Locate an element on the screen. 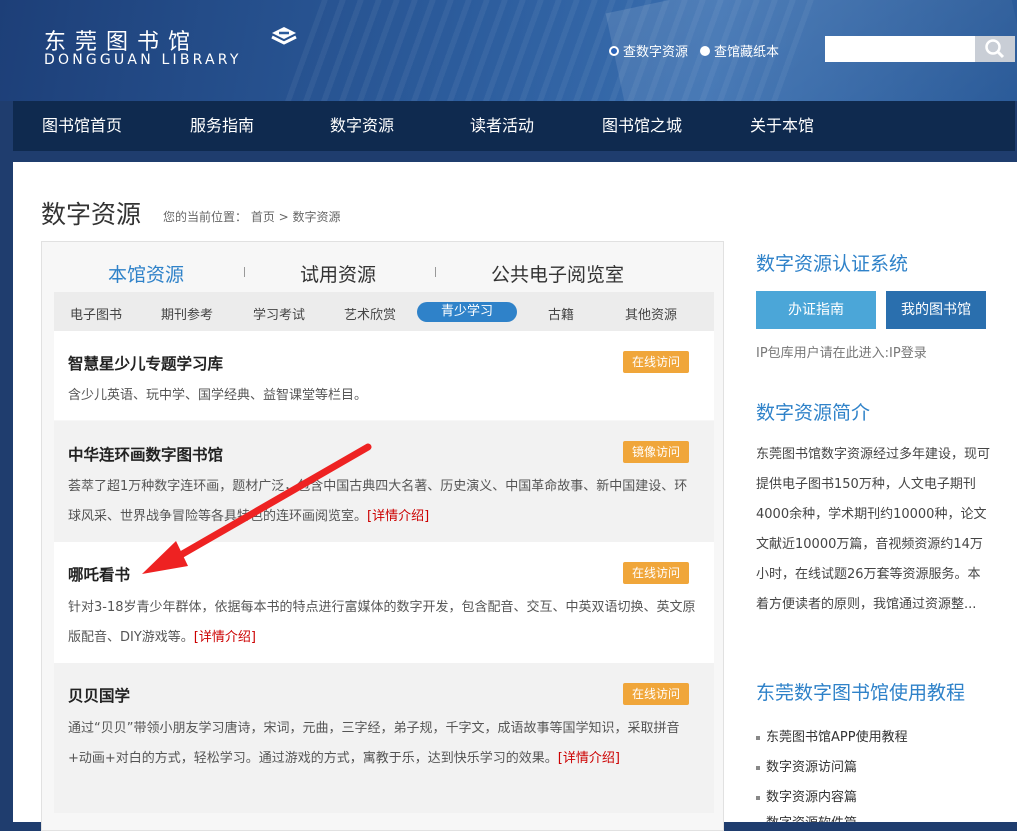  tutorial-link: 数字资源内容篇 is located at coordinates (806, 795).